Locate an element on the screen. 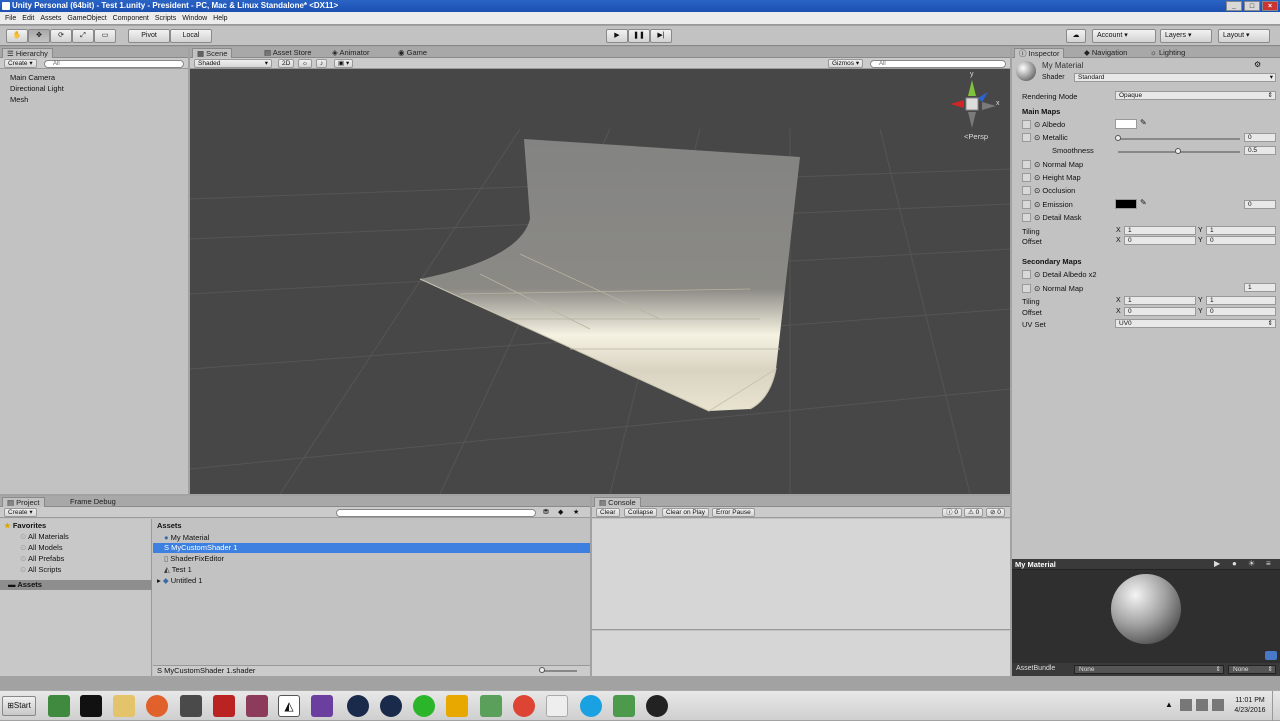 This screenshot has width=1280, height=721. console-error-pause-button: Error Pause is located at coordinates (733, 512).